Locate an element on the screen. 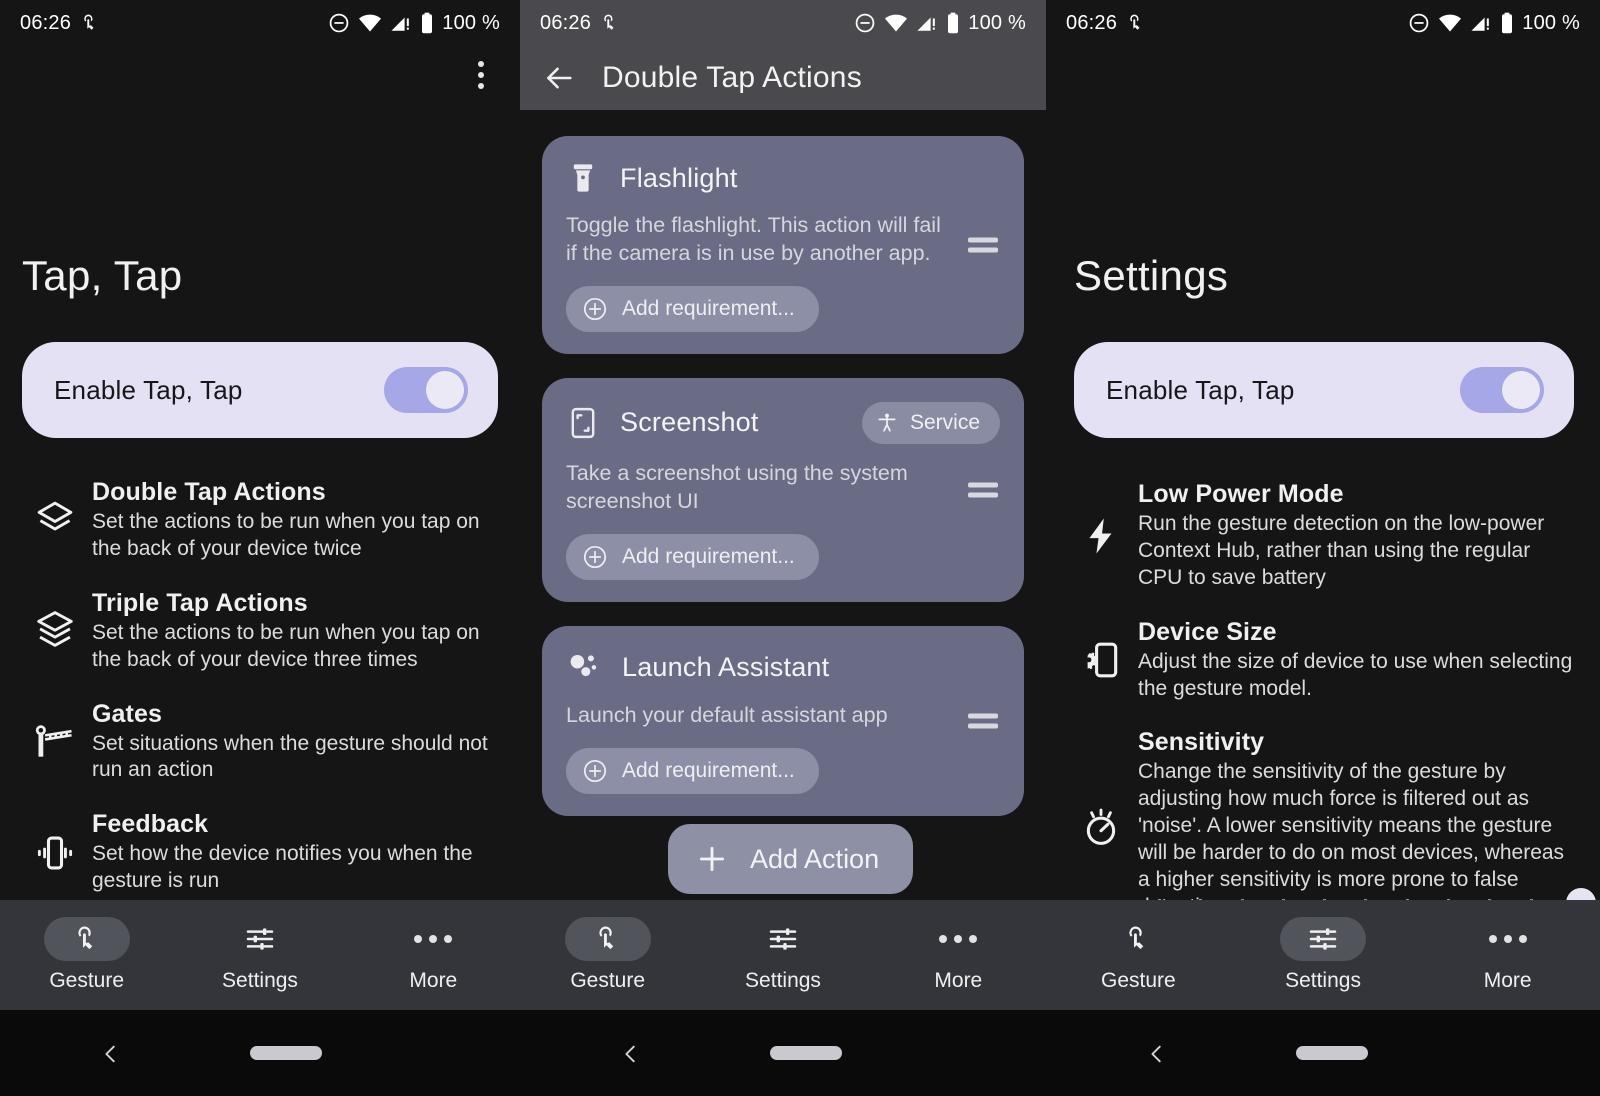 The image size is (1600, 1096). add-action-fab: Add Action is located at coordinates (791, 859).